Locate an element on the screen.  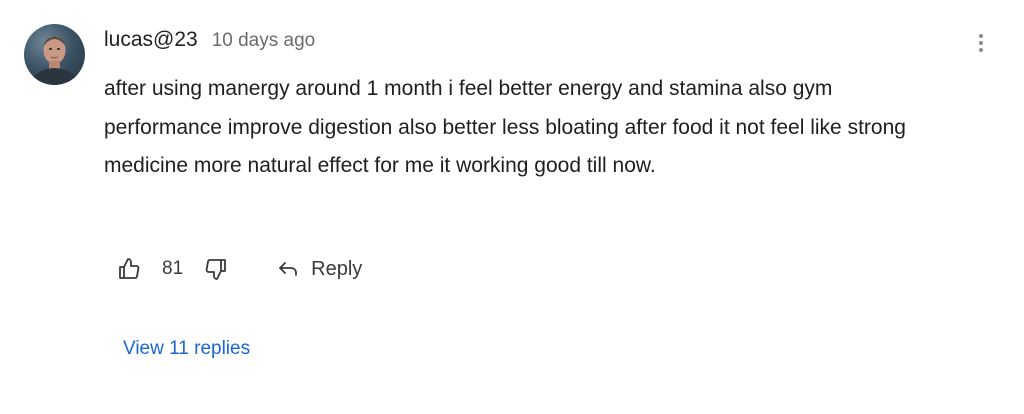
like-button is located at coordinates (129, 269).